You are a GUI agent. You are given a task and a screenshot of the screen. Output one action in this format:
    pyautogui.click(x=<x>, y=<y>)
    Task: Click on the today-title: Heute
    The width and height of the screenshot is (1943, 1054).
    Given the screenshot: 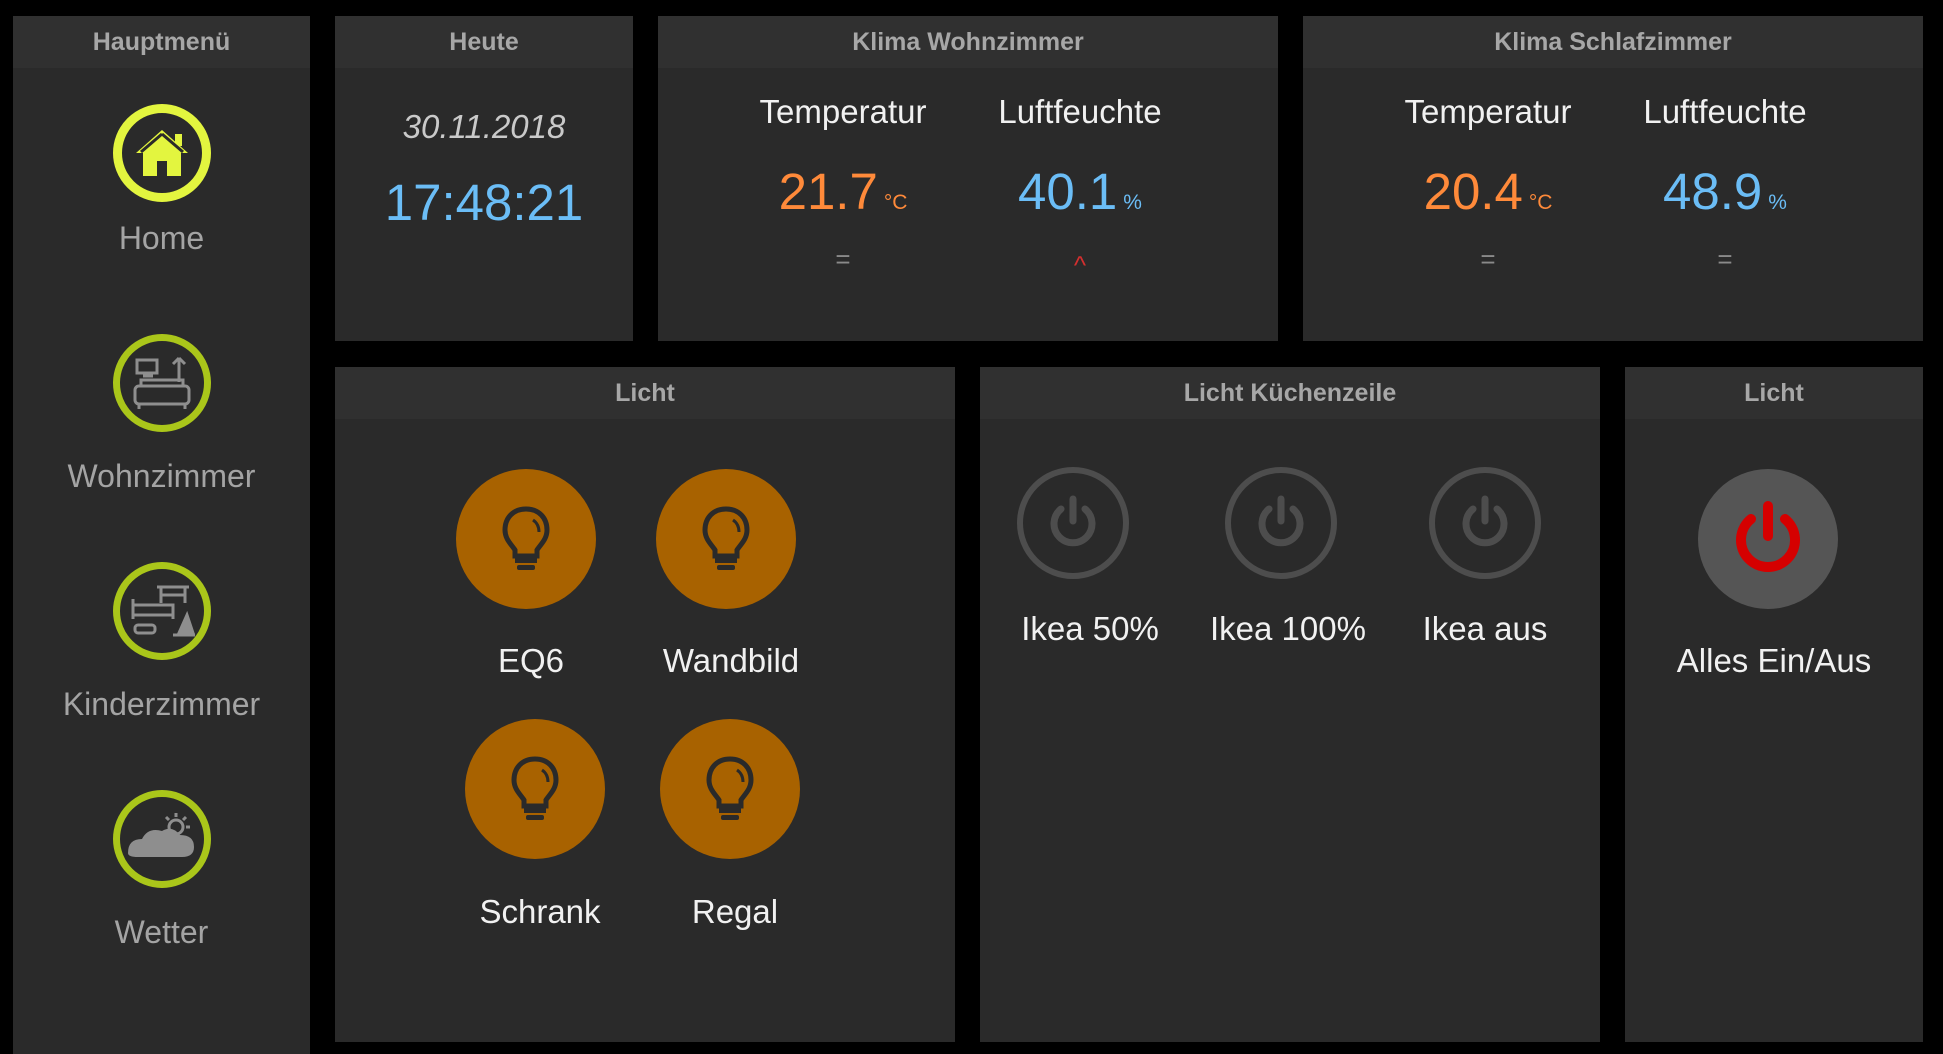 What is the action you would take?
    pyautogui.click(x=484, y=42)
    